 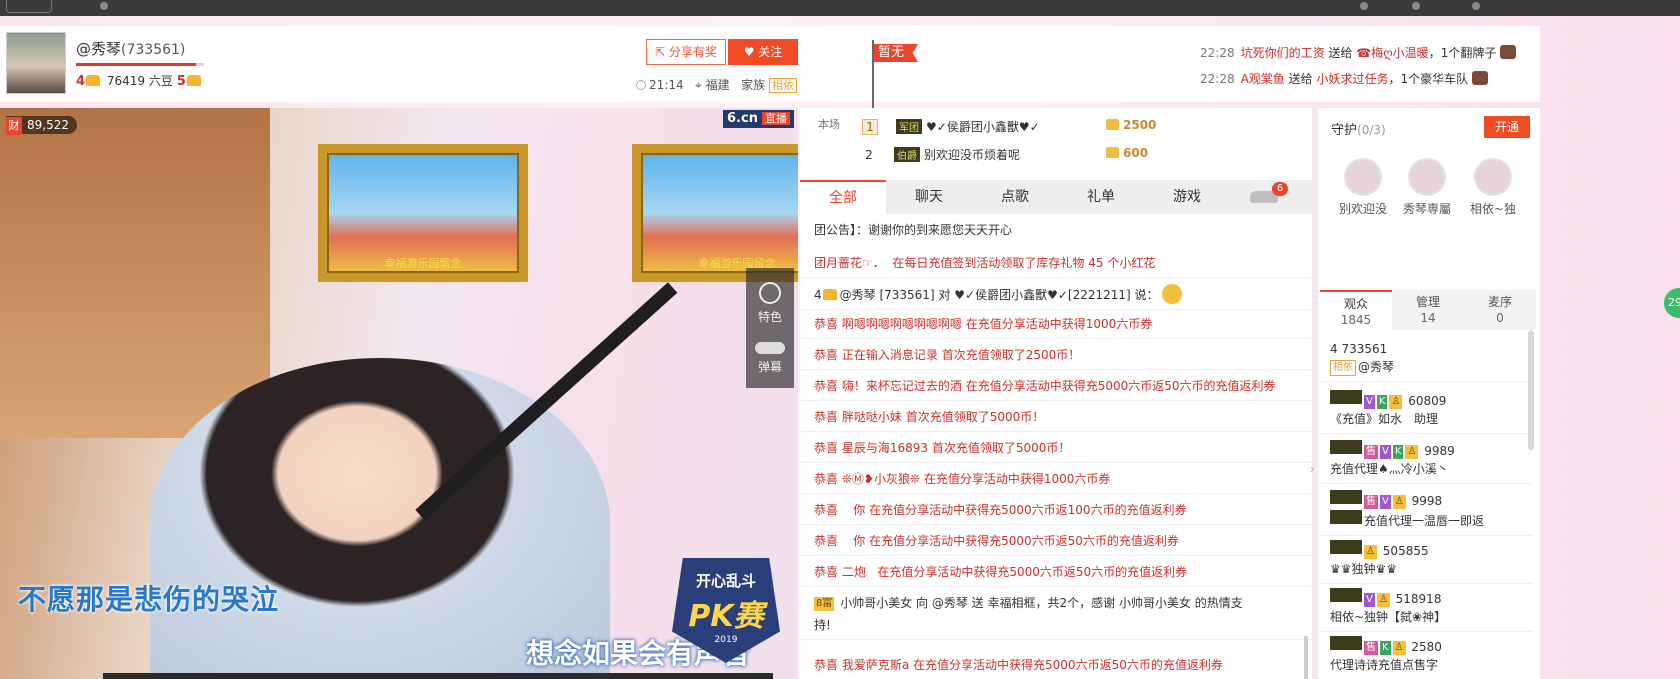 I want to click on rank-name: ♥✓侯爵团小鑫獸♥✓, so click(x=983, y=127).